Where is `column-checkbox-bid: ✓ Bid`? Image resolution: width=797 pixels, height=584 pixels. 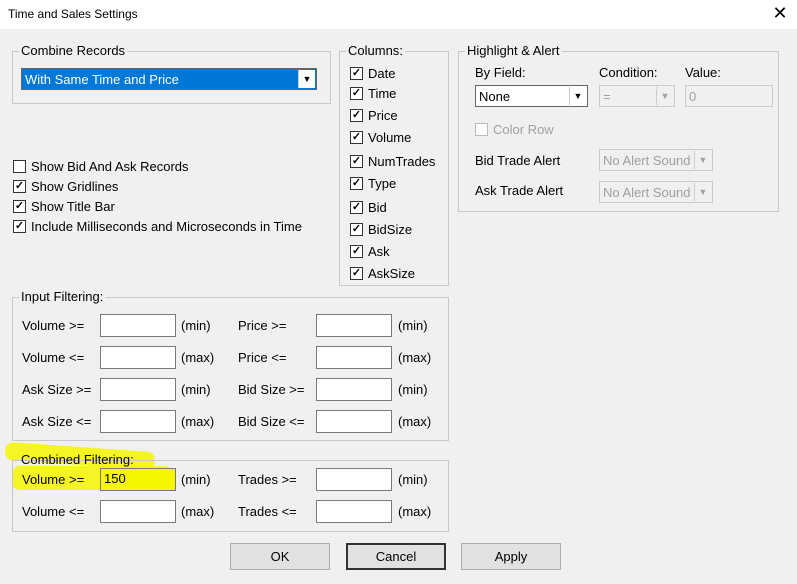 column-checkbox-bid: ✓ Bid is located at coordinates (368, 207).